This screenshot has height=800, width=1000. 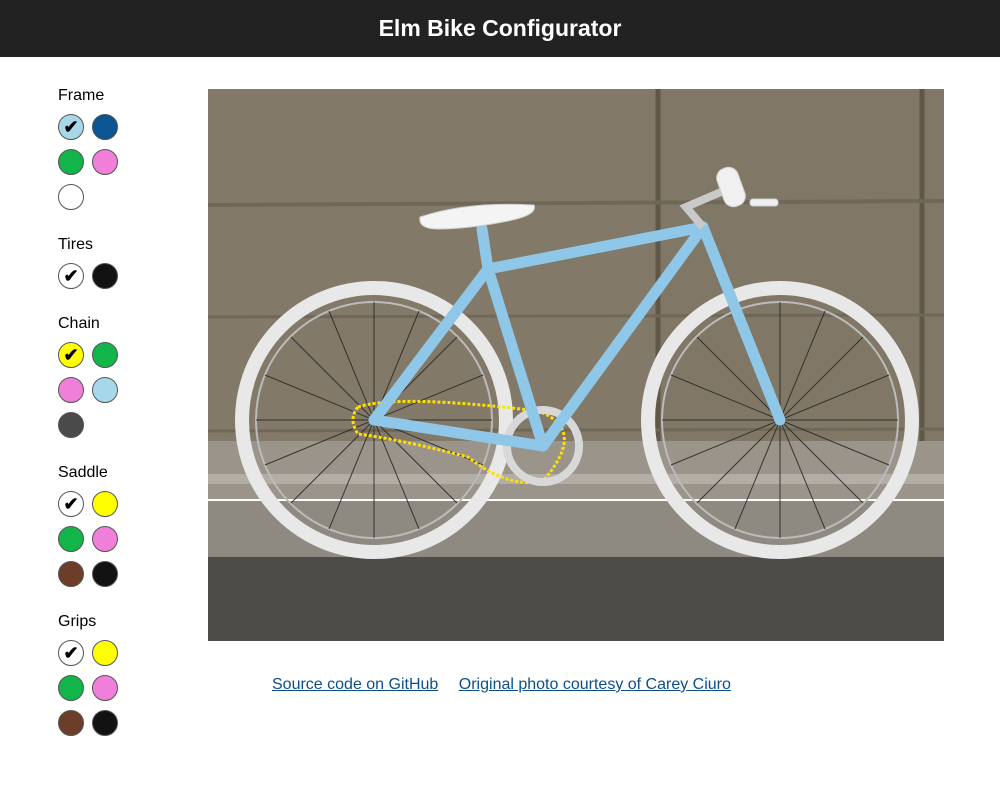 I want to click on app-title: Elm Bike Configurator, so click(x=500, y=28).